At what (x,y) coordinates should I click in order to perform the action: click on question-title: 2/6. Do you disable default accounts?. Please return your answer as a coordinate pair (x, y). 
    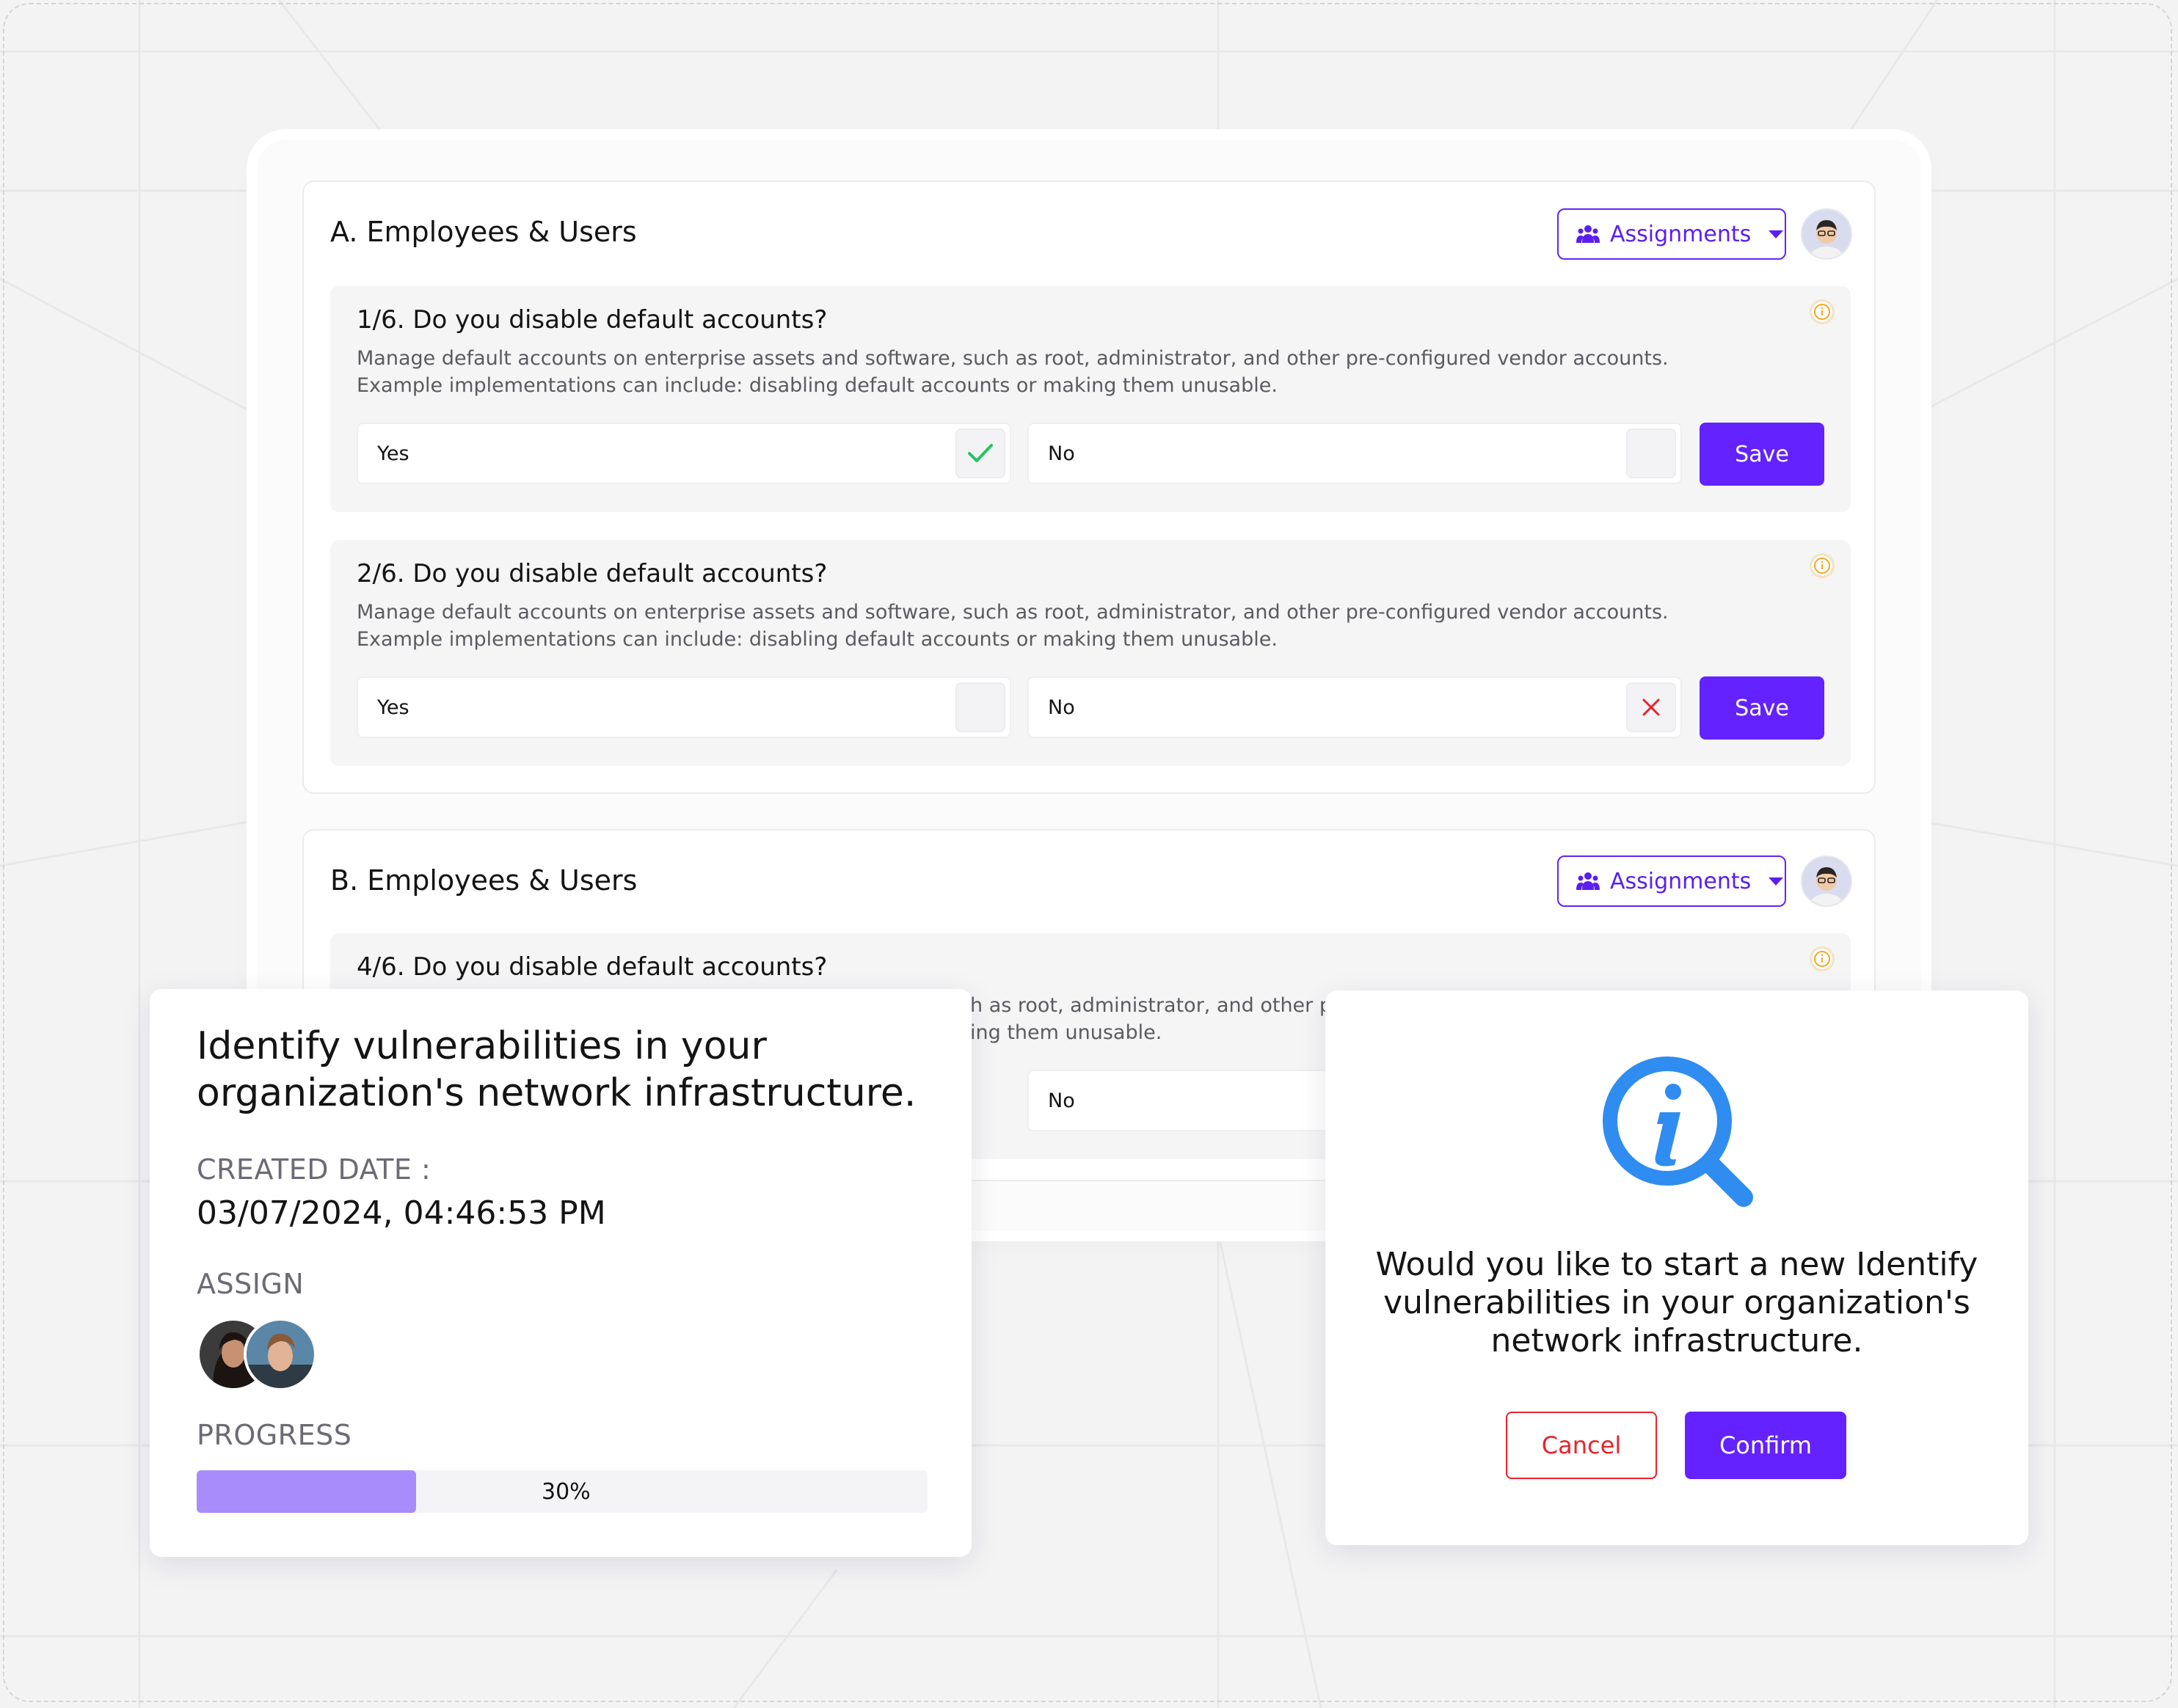
    Looking at the image, I should click on (593, 573).